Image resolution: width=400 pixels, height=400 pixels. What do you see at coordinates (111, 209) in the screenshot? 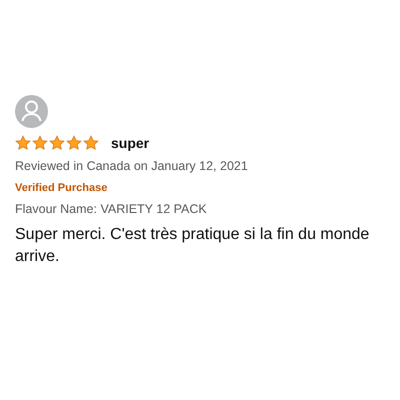
I see `flavour-name: Flavour Name: VARIETY 12 PACK` at bounding box center [111, 209].